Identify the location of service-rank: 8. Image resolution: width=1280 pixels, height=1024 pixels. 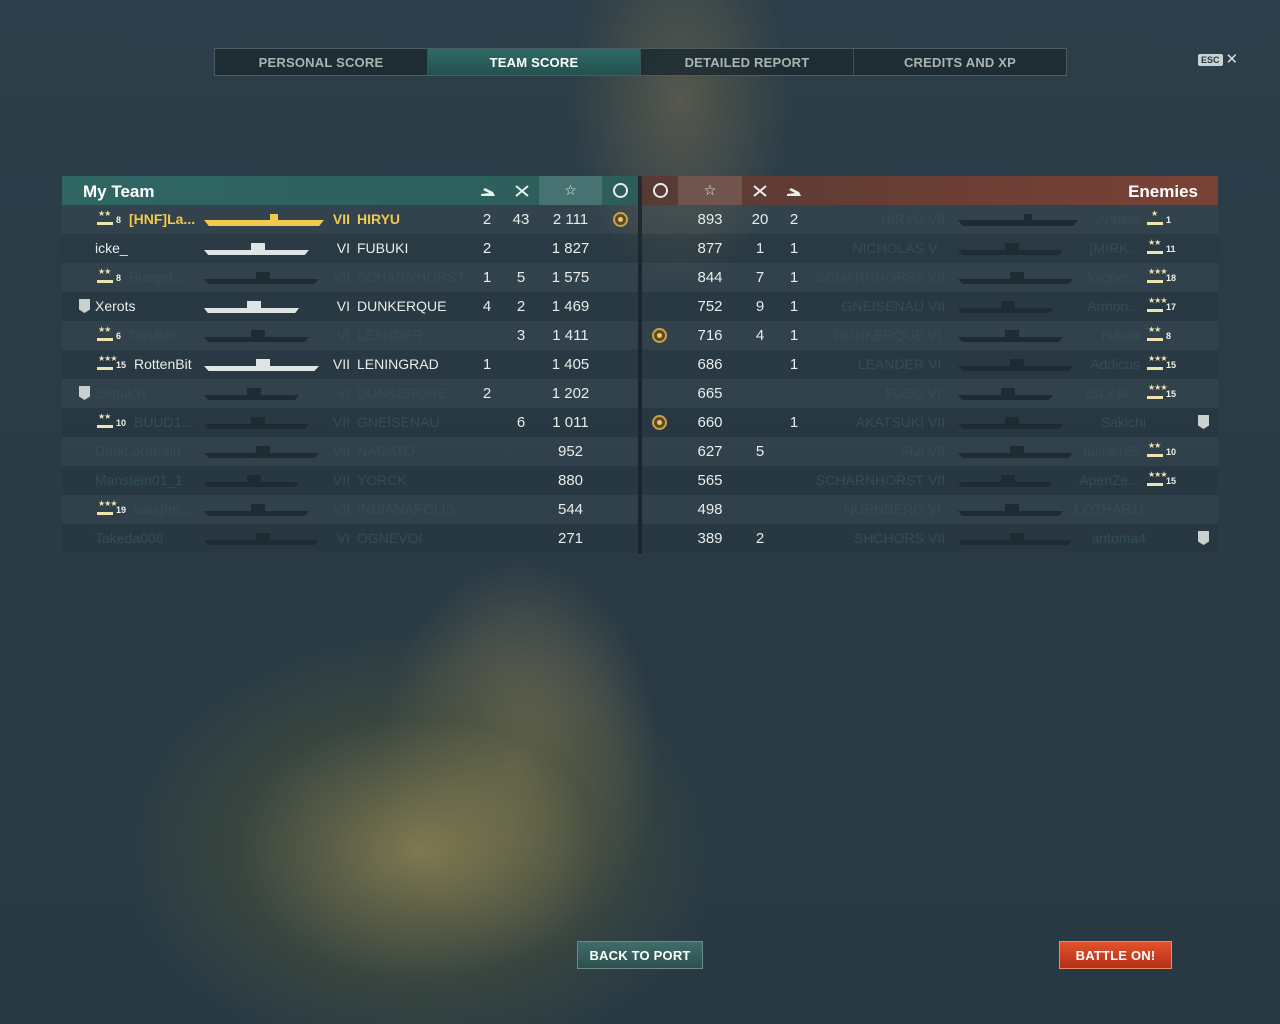
(109, 277).